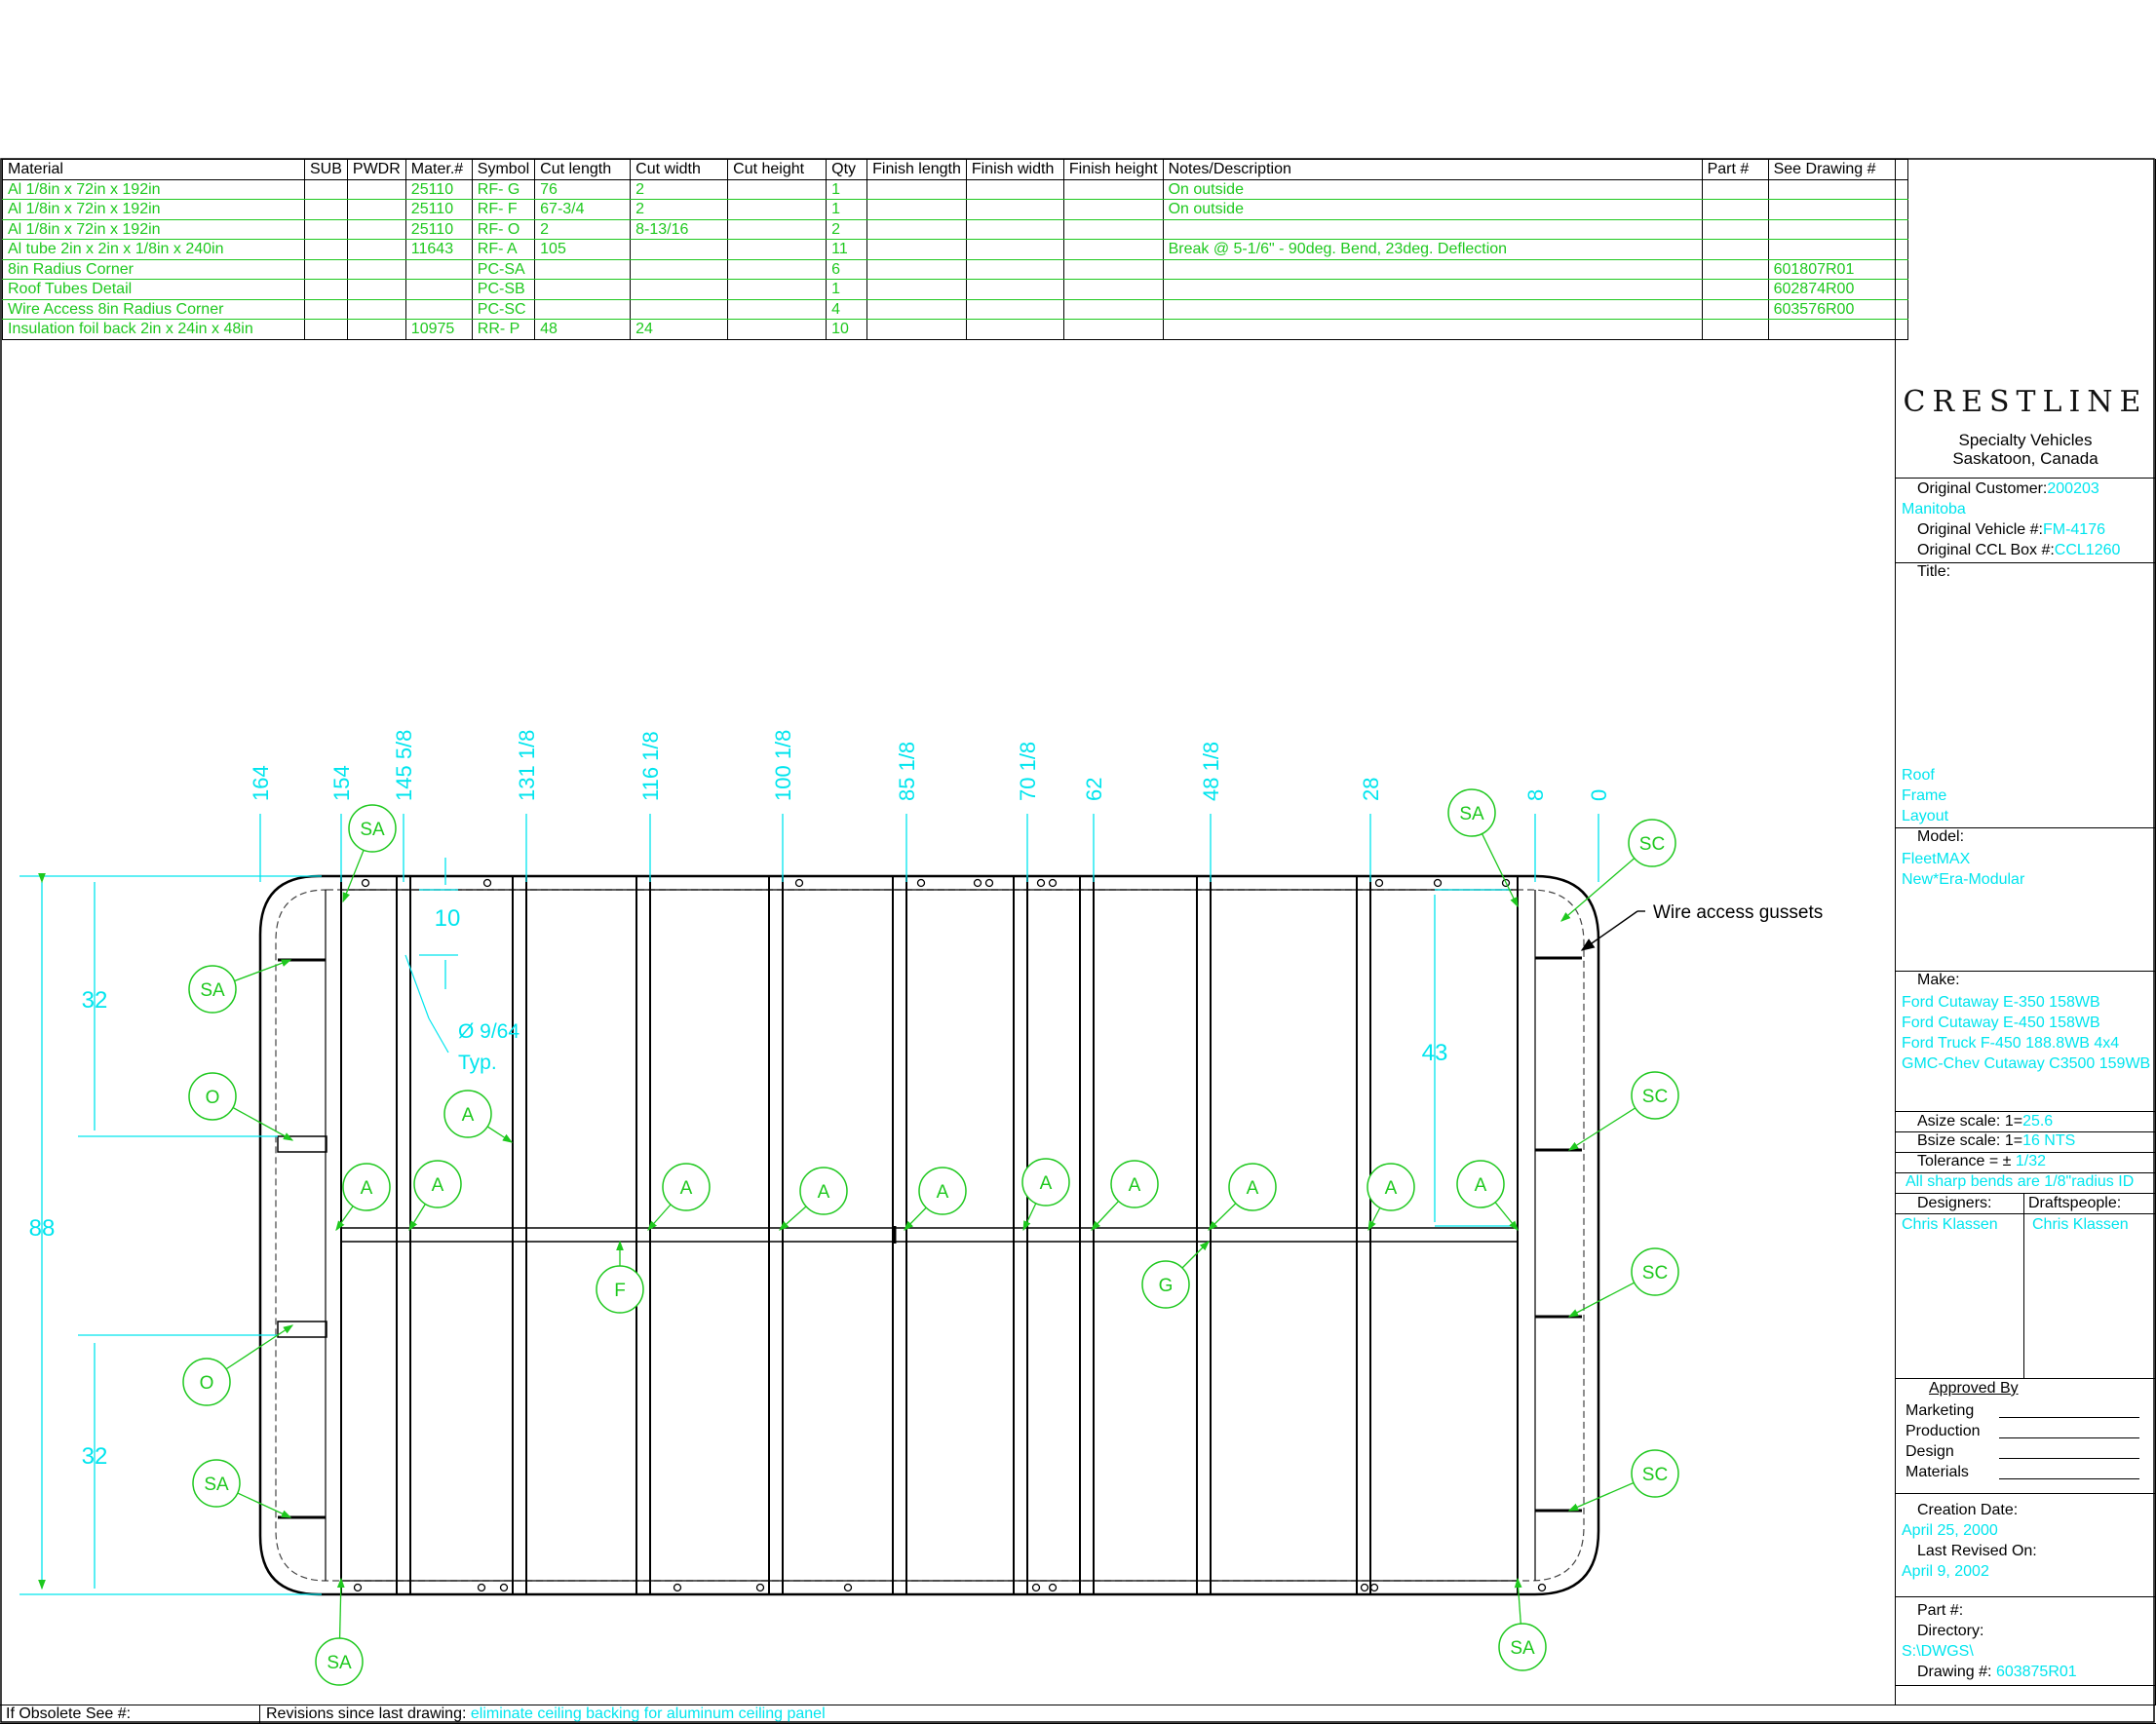  I want to click on svg-text: Typ., so click(477, 1063).